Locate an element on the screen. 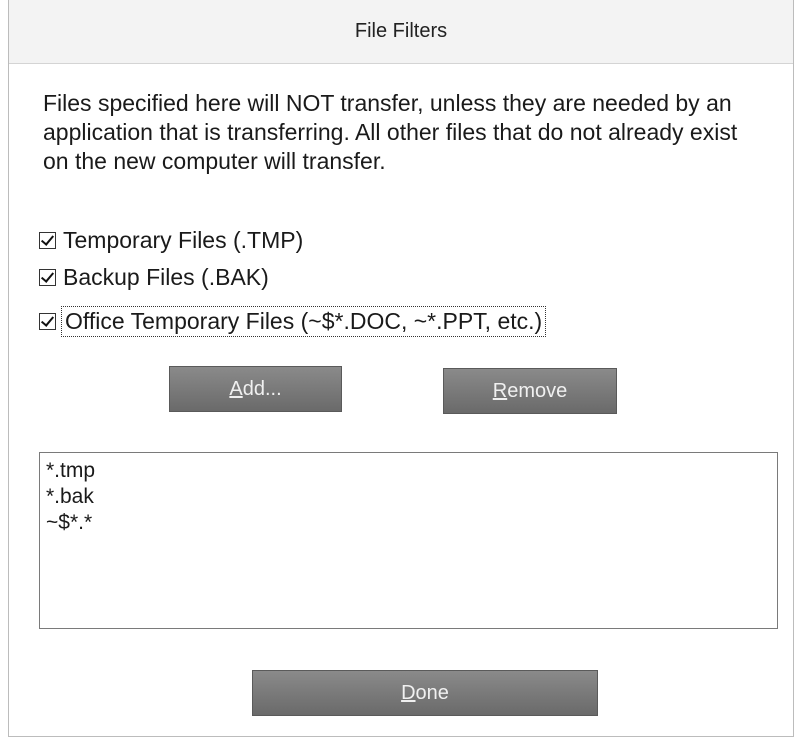  dialog-title: File Filters is located at coordinates (401, 31).